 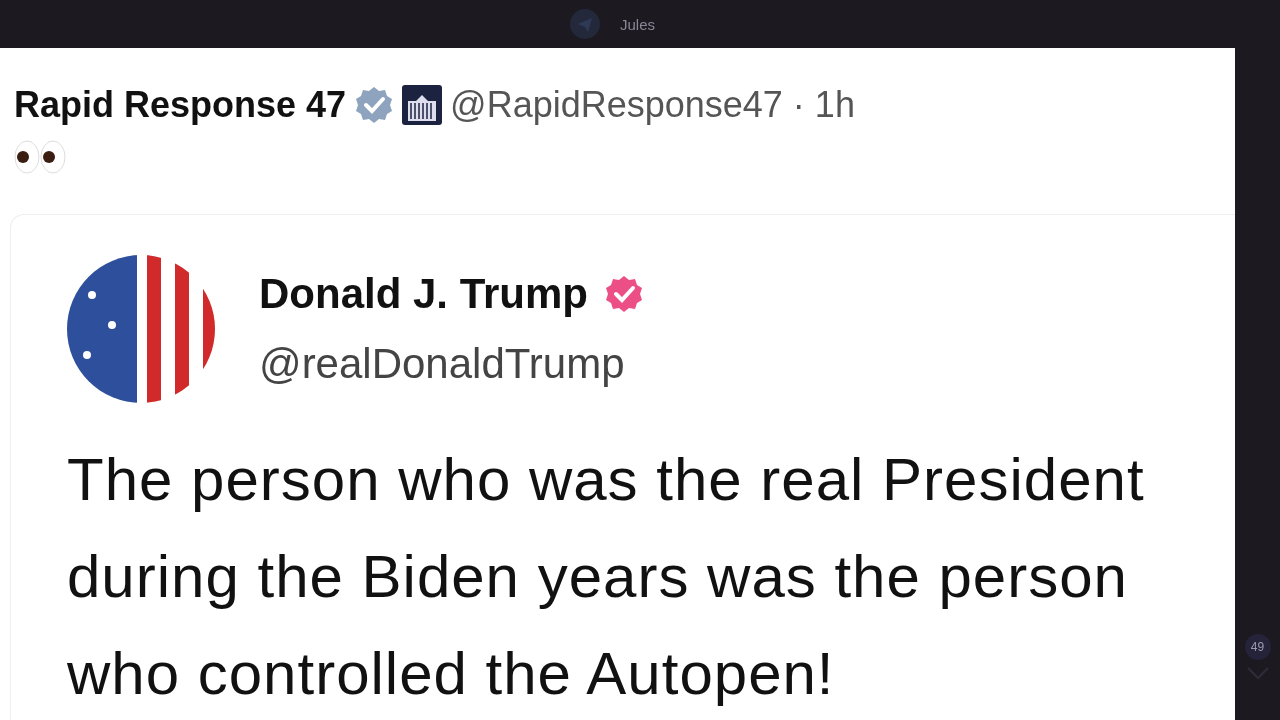 I want to click on author-name: Donald J. Trump, so click(x=424, y=294).